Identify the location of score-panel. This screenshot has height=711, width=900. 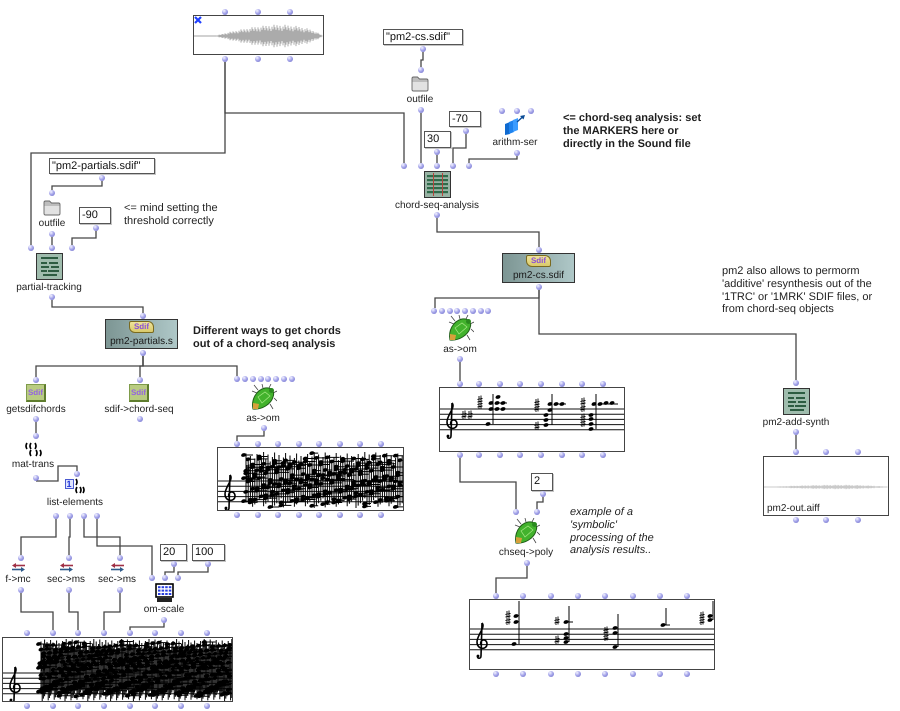
(592, 634).